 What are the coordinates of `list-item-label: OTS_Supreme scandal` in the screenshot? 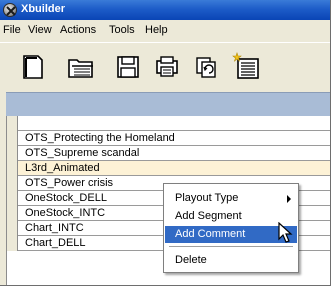 It's located at (82, 153).